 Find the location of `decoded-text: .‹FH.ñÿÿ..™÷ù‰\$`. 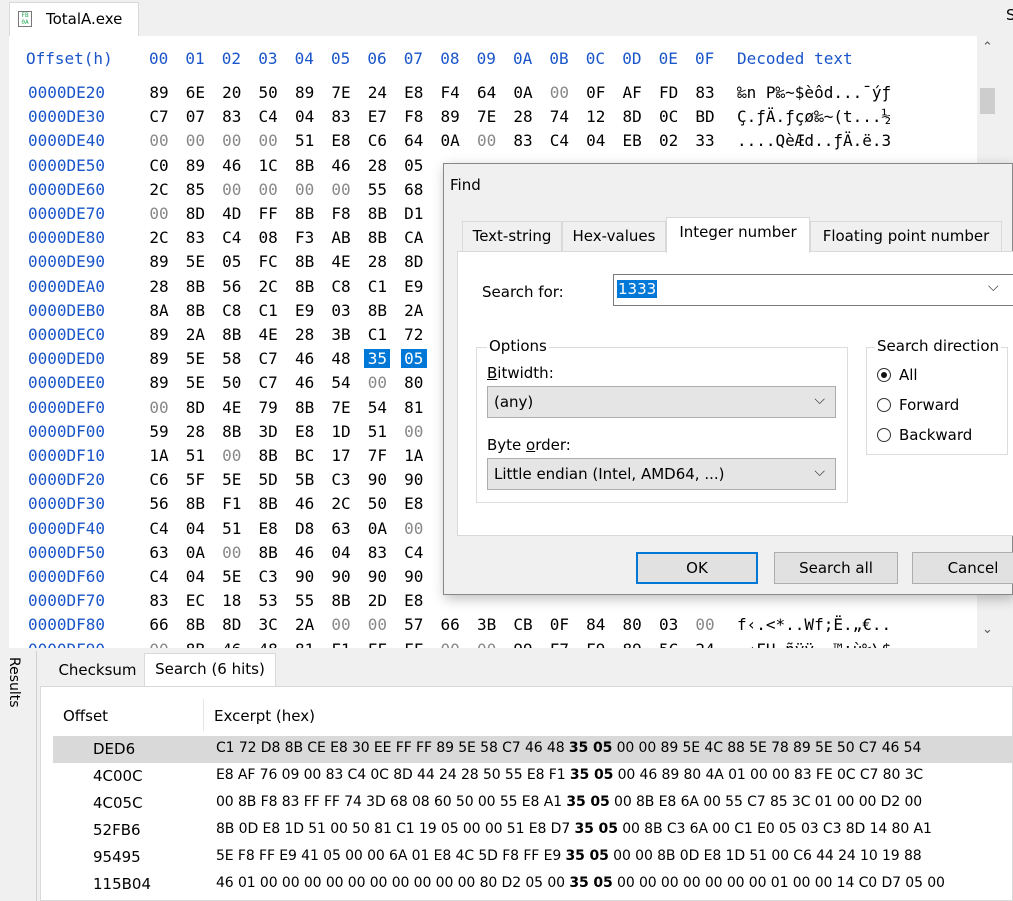

decoded-text: .‹FH.ñÿÿ..™÷ù‰\$ is located at coordinates (814, 644).